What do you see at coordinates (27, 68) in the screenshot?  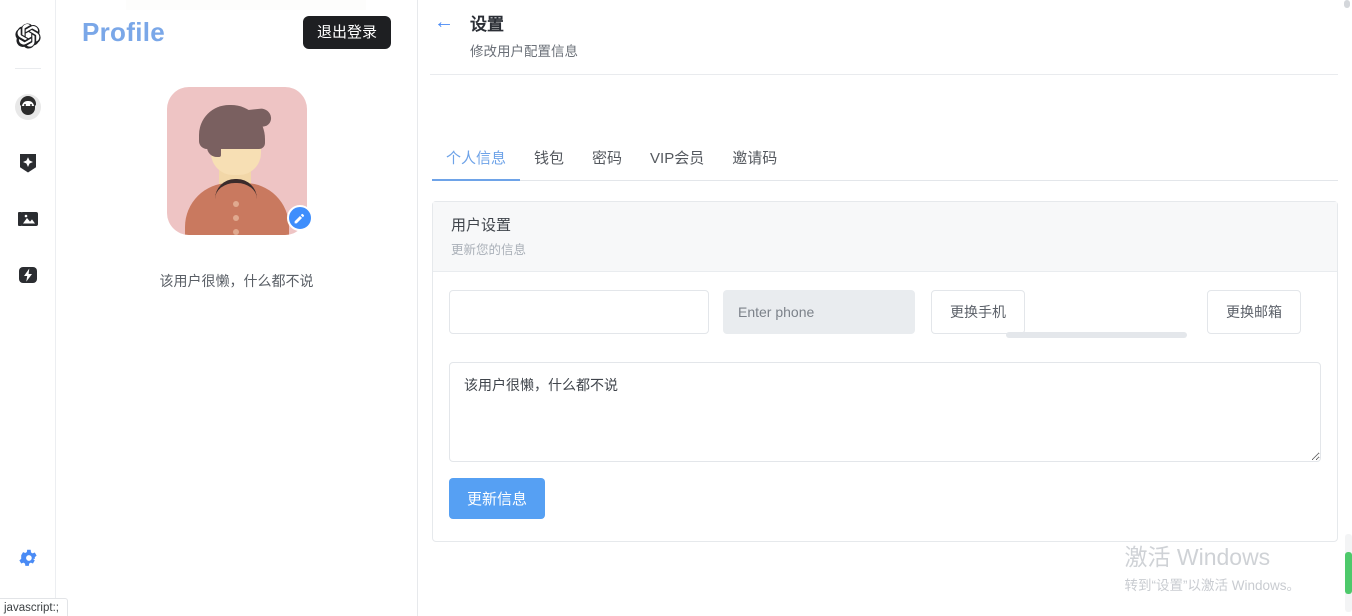 I see `rail-divider` at bounding box center [27, 68].